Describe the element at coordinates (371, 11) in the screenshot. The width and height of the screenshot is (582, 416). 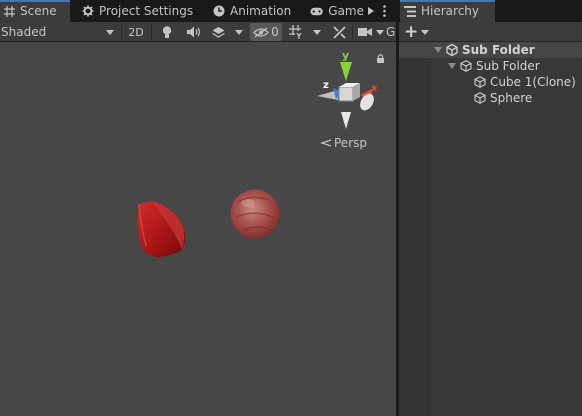
I see `tab-scroll-right-icon` at that location.